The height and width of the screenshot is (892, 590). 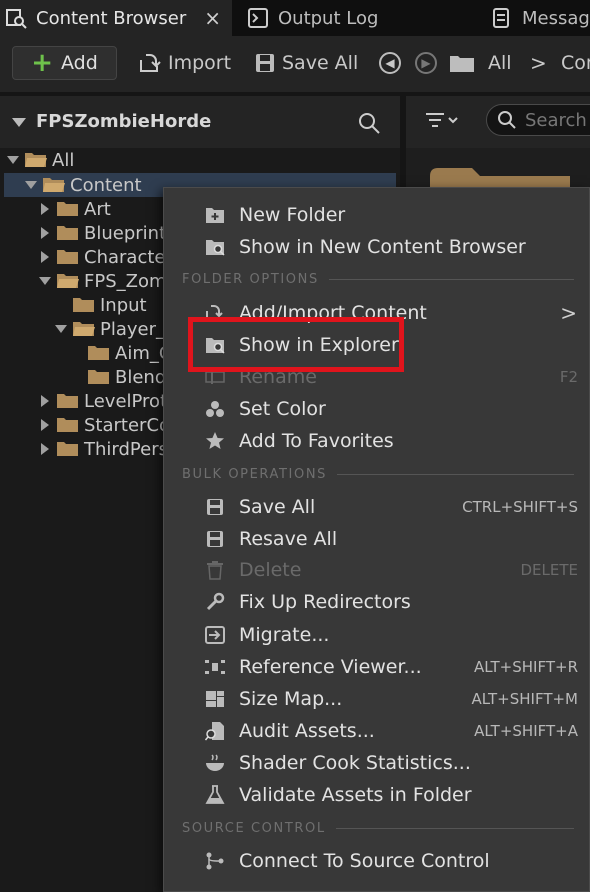 I want to click on message-icon, so click(x=502, y=18).